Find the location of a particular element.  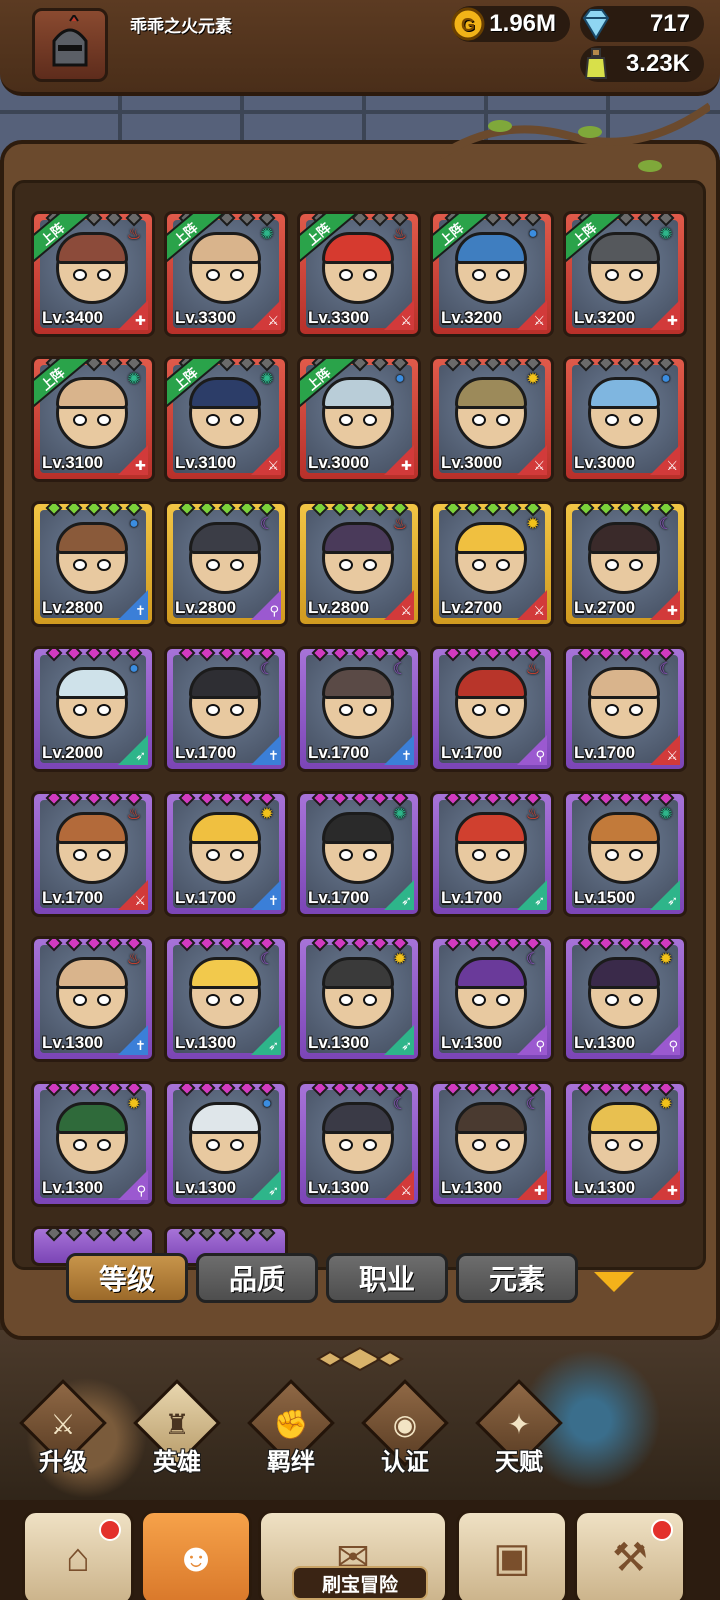

hero-card: ✹ ➶ Lv.1300 is located at coordinates (359, 999).